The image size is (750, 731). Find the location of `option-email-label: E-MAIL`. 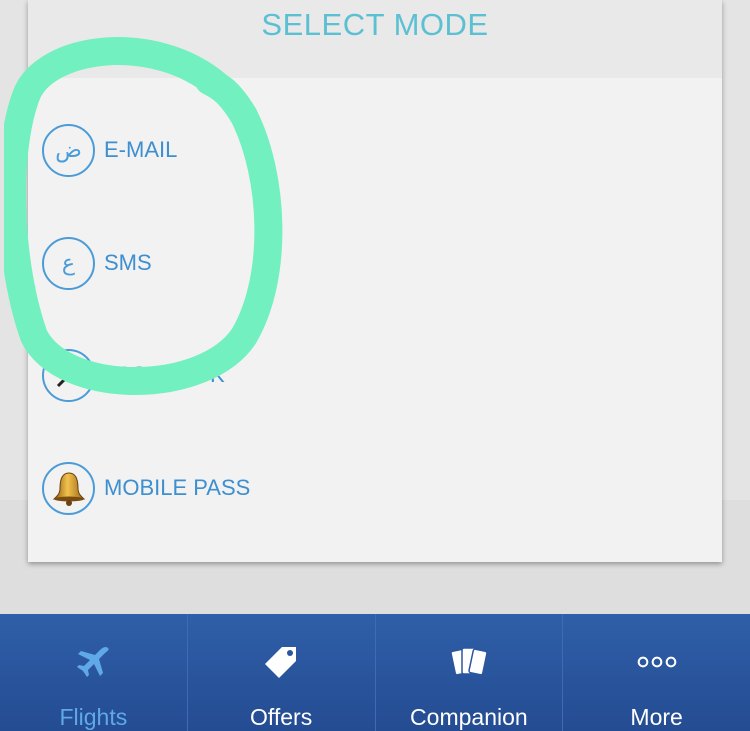

option-email-label: E-MAIL is located at coordinates (141, 149).